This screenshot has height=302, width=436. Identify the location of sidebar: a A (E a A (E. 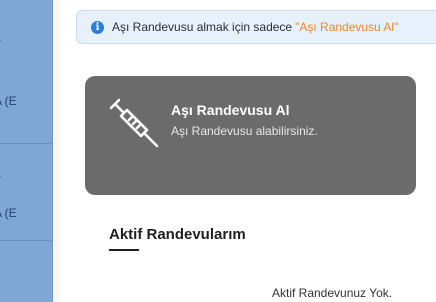
(26, 151).